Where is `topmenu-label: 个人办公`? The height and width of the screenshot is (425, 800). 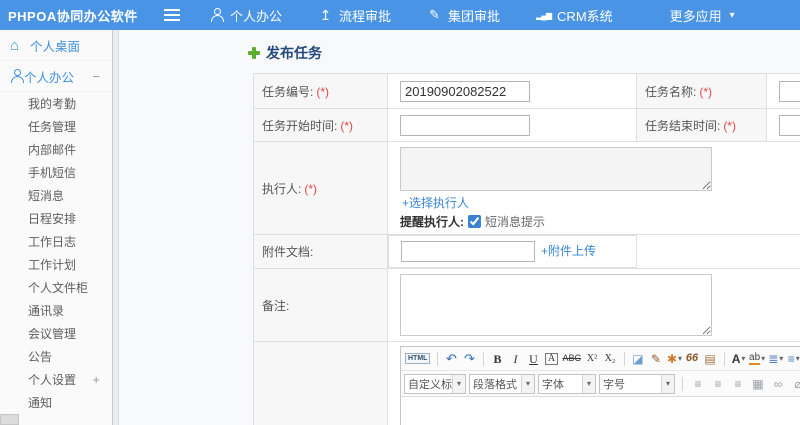 topmenu-label: 个人办公 is located at coordinates (256, 16).